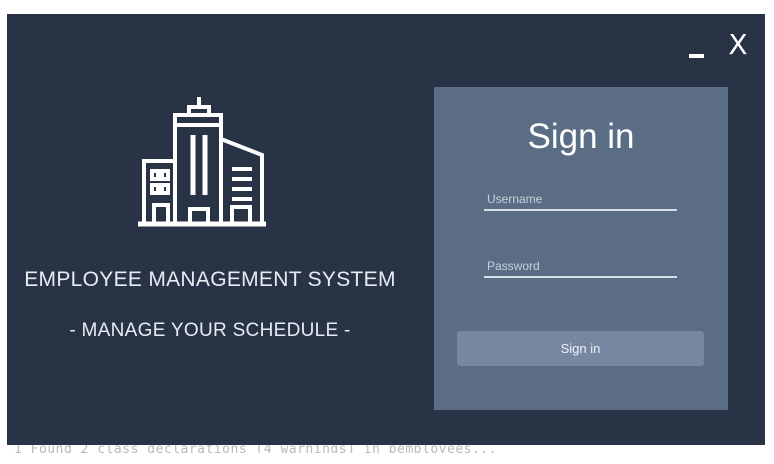  Describe the element at coordinates (581, 136) in the screenshot. I see `signin-heading: Sign in` at that location.